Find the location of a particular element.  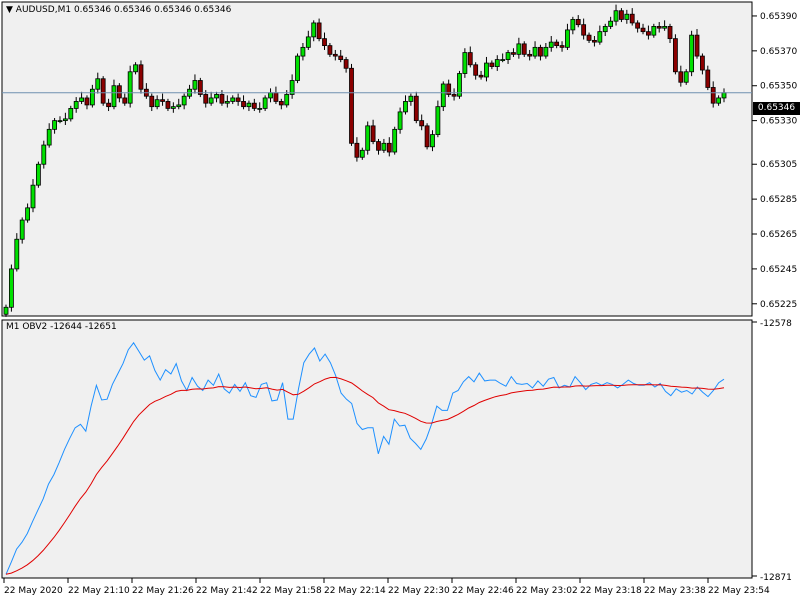

time-tick-label: 22 May 22:46 is located at coordinates (483, 591).